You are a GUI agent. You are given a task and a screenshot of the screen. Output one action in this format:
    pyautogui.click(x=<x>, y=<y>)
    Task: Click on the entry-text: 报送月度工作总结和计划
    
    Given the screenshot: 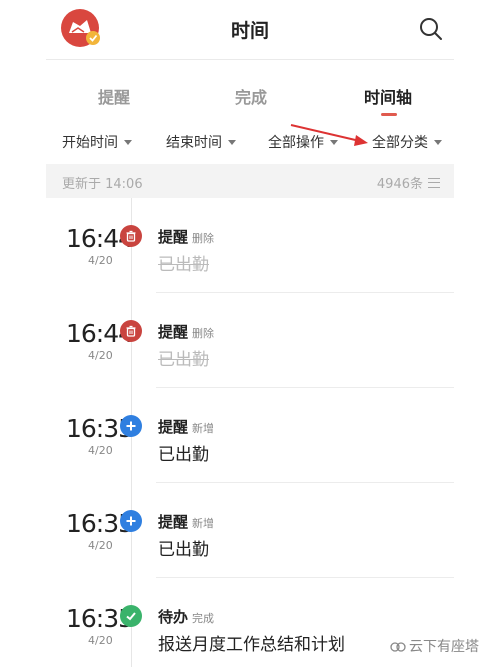 What is the action you would take?
    pyautogui.click(x=251, y=645)
    